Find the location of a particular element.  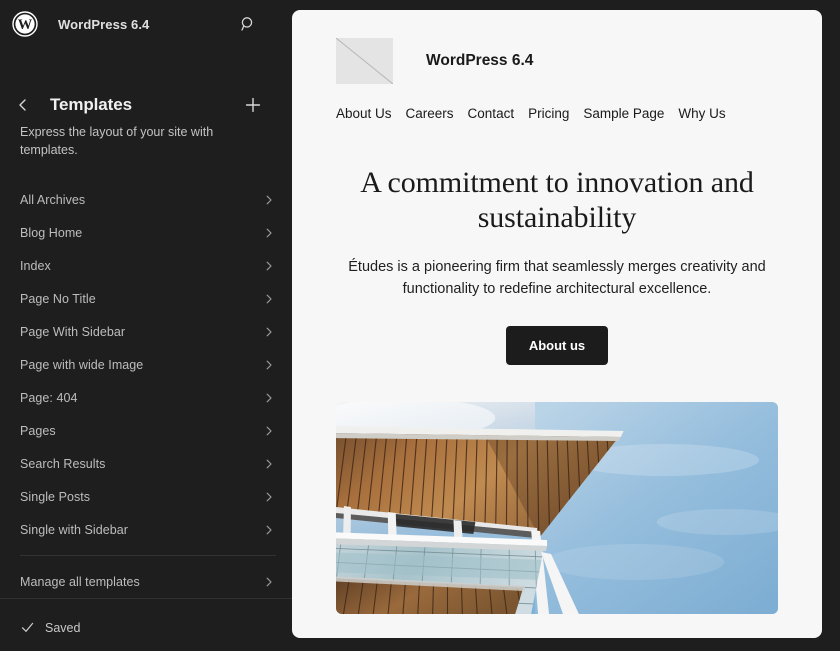

divider is located at coordinates (148, 555).